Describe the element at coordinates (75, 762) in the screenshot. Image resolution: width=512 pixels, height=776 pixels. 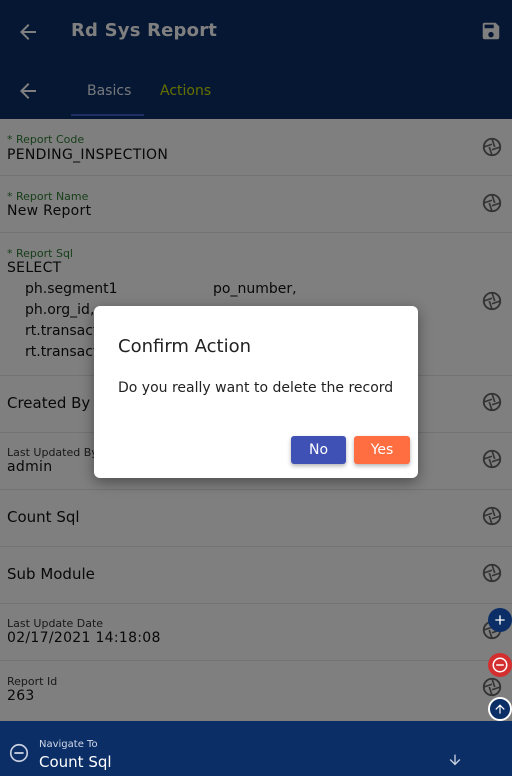
I see `navigate-select: Count Sql` at that location.